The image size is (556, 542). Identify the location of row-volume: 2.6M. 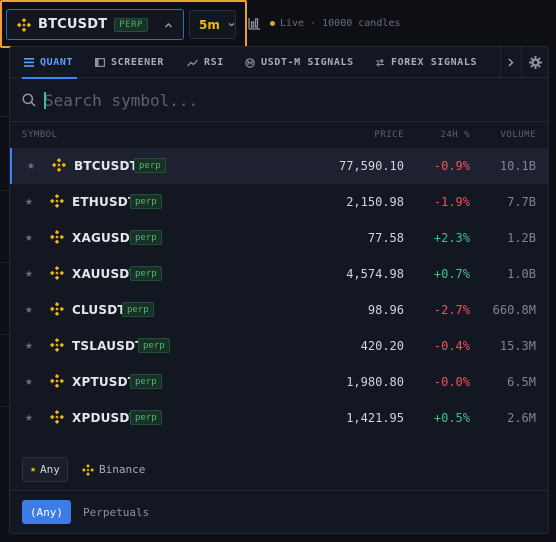
(521, 418).